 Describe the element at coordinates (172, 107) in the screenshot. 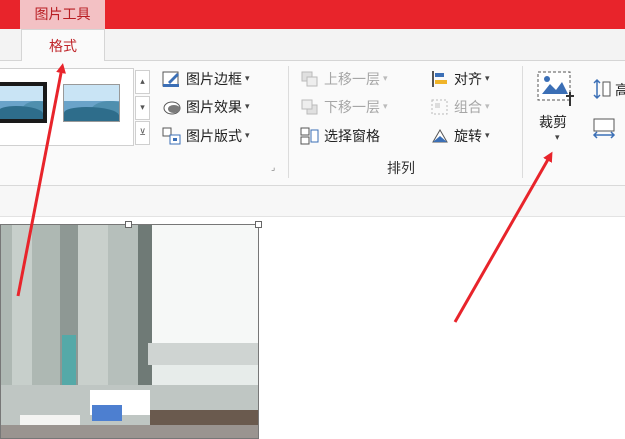

I see `effects-icon` at that location.